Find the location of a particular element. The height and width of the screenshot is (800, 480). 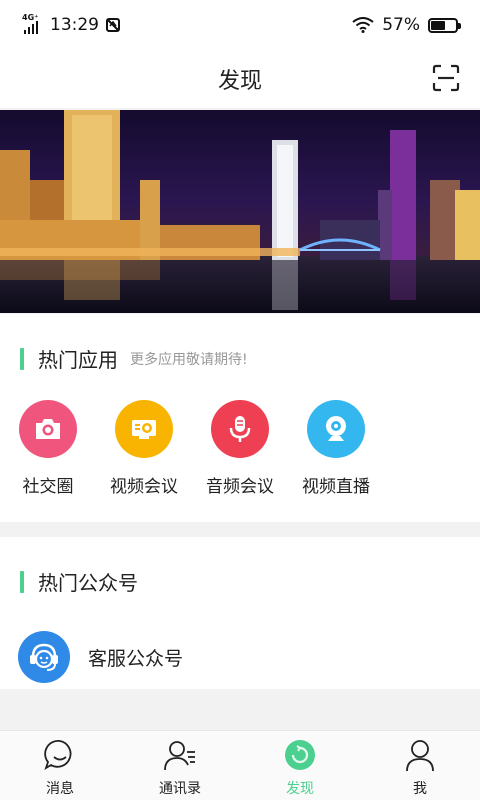

tab-messages: 消息 is located at coordinates (60, 765).